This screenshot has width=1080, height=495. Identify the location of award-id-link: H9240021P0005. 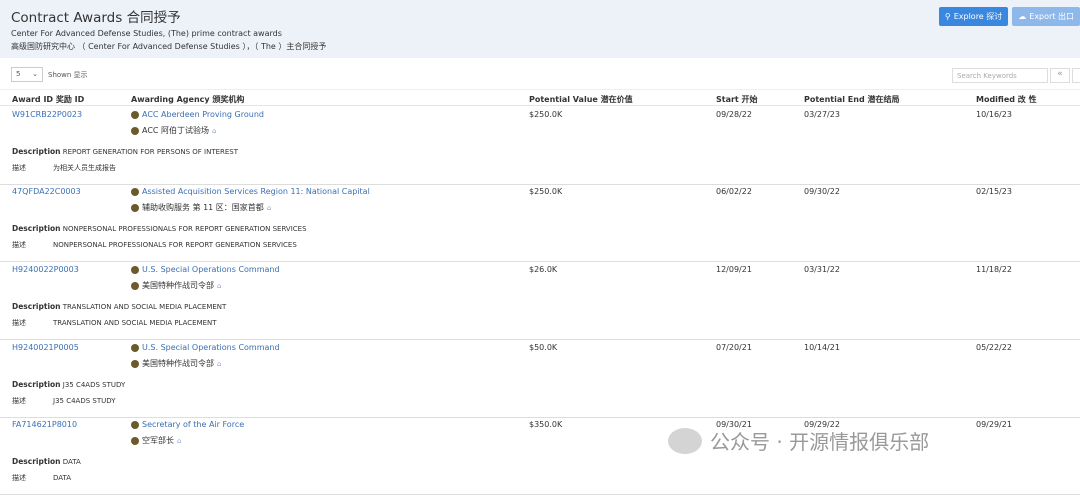
(45, 347).